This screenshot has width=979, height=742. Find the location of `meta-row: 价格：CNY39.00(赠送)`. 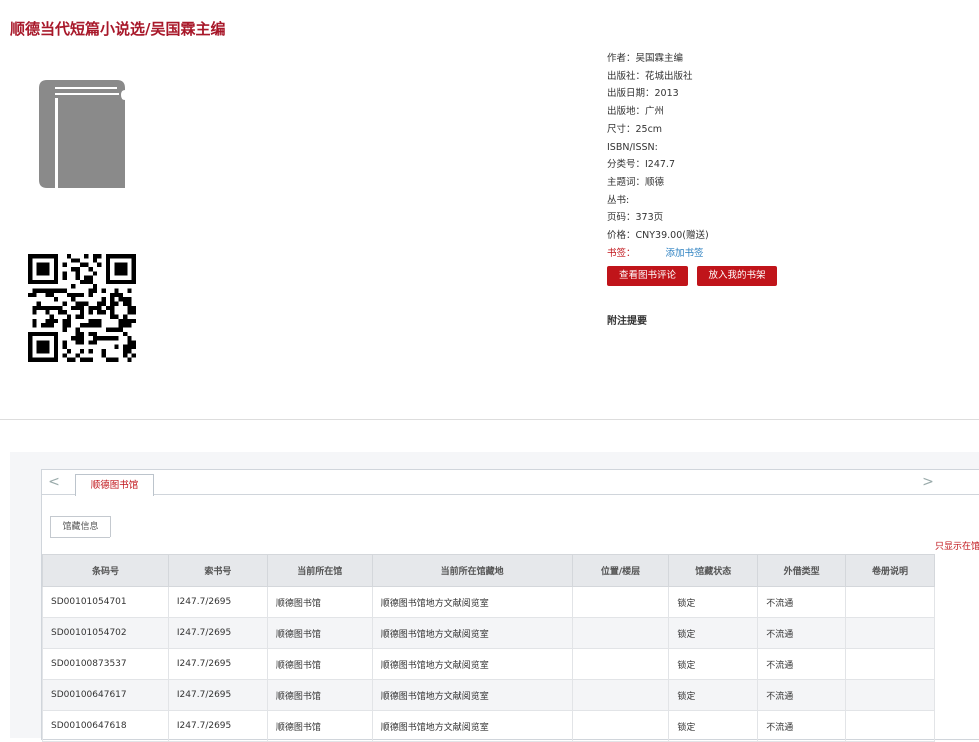

meta-row: 价格：CNY39.00(赠送) is located at coordinates (658, 236).